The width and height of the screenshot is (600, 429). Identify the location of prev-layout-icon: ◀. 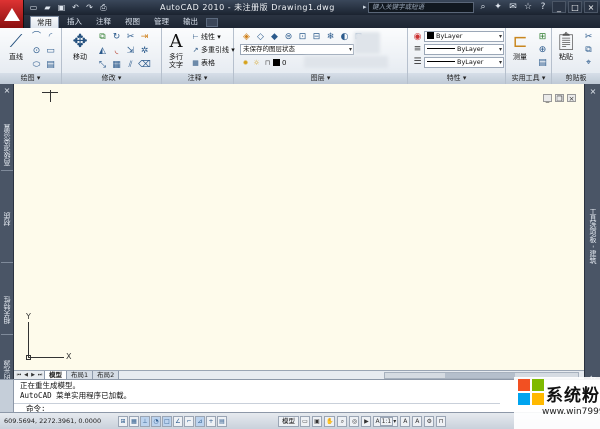
(26, 375).